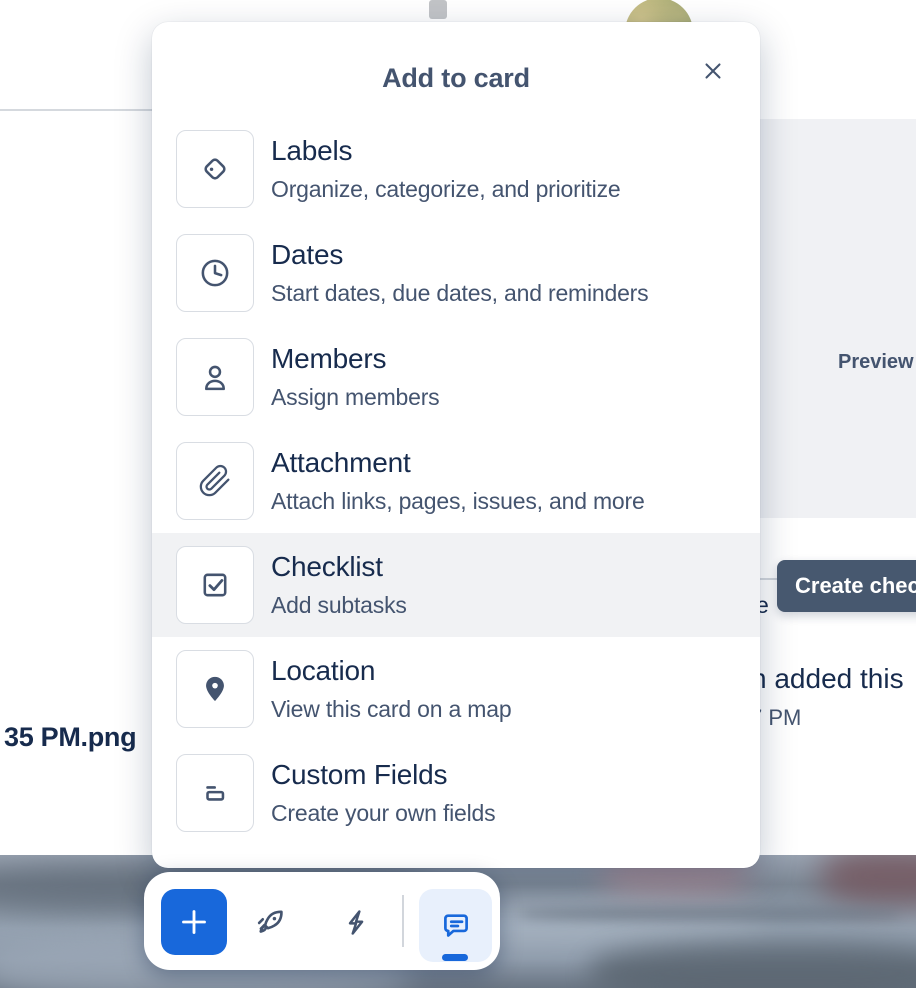 This screenshot has width=916, height=988. I want to click on background-divider-fragment, so click(768, 579).